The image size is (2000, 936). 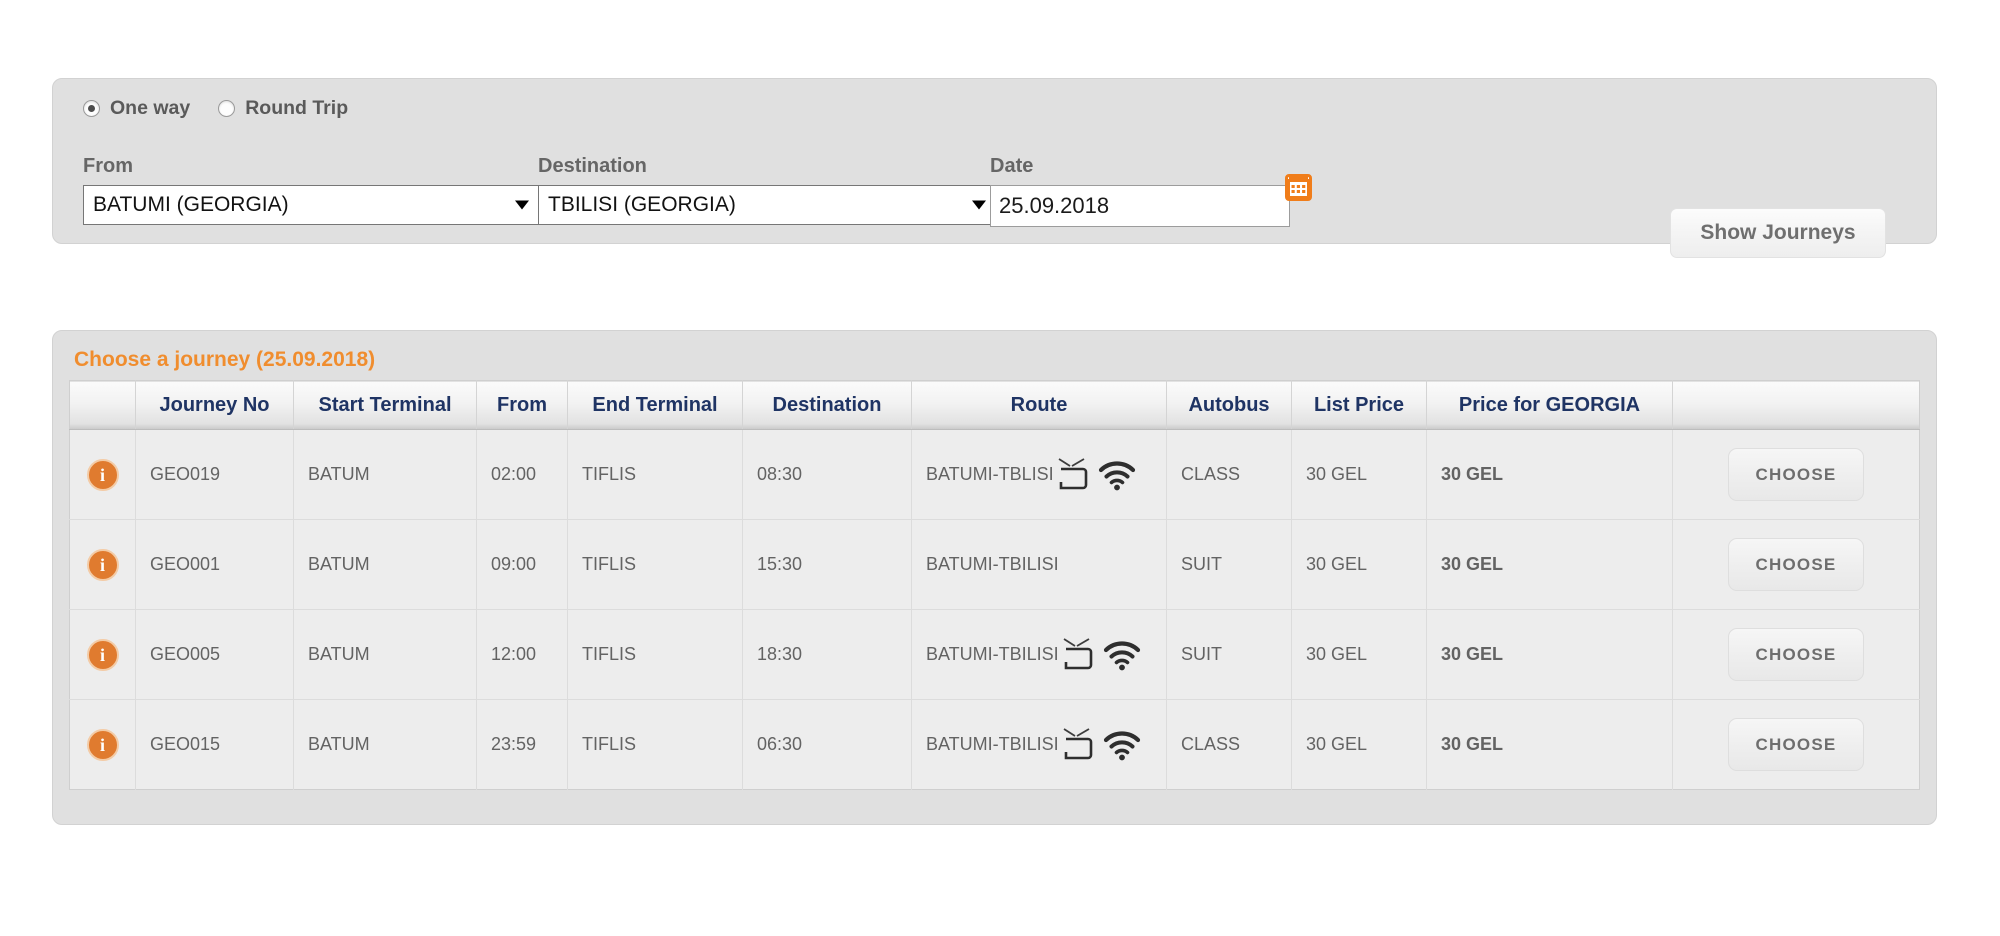 I want to click on cell-from: 12:00, so click(x=522, y=654).